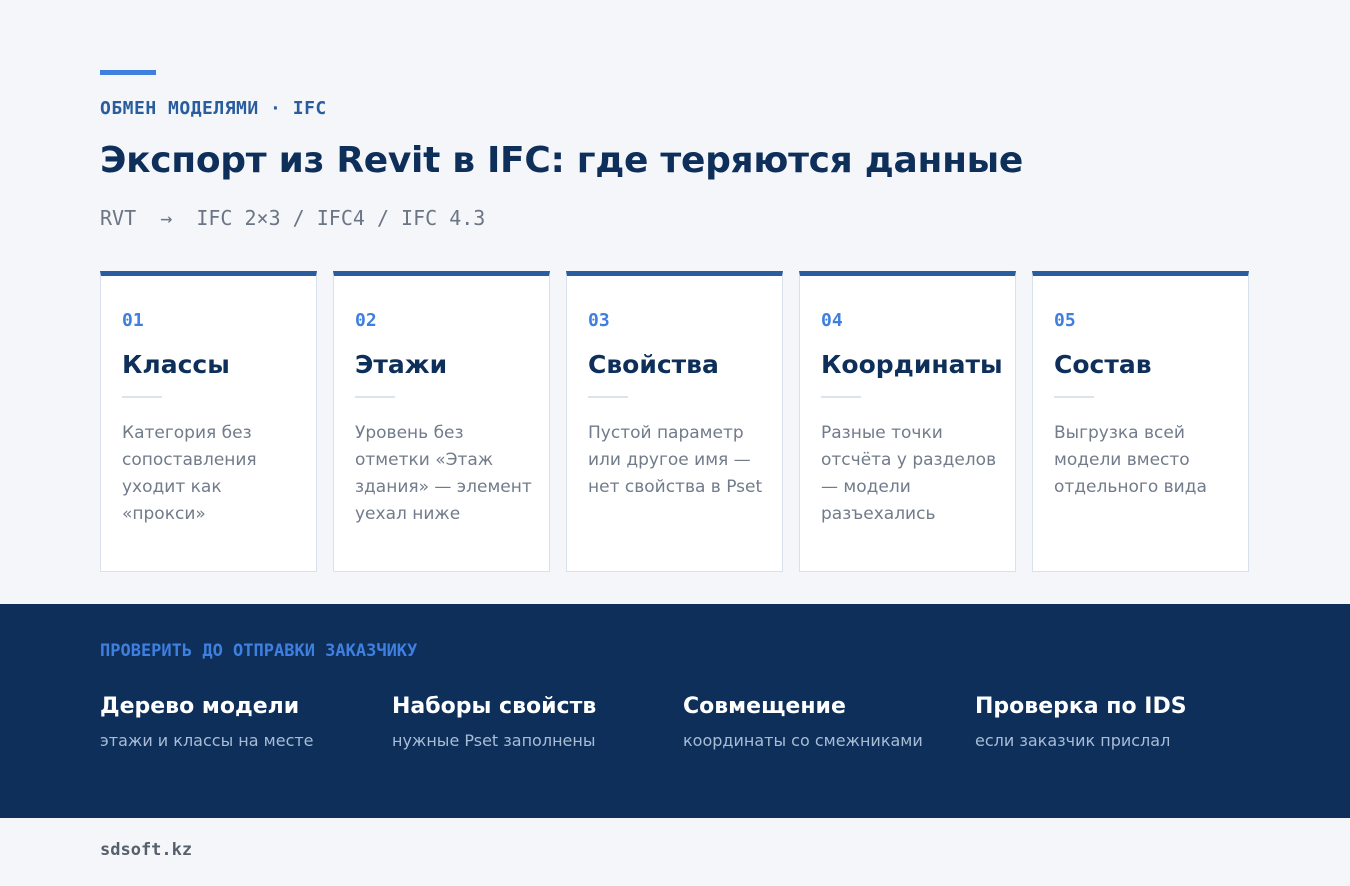 The width and height of the screenshot is (1350, 886). What do you see at coordinates (128, 72) in the screenshot?
I see `accent-bar` at bounding box center [128, 72].